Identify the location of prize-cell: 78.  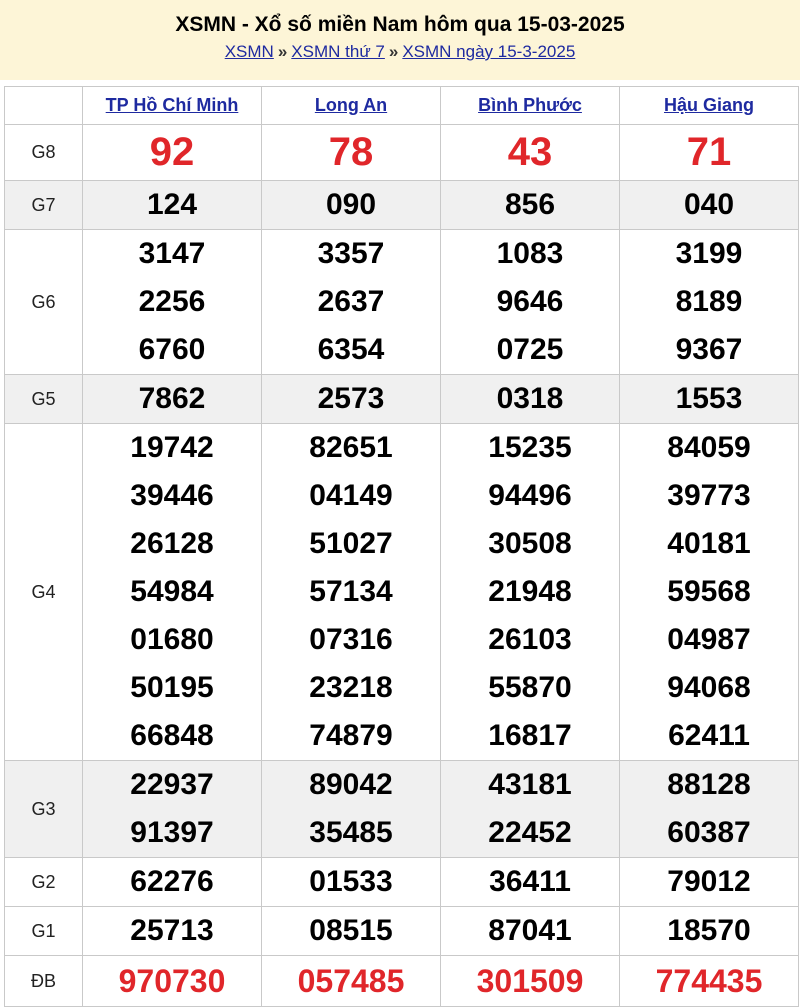
(351, 152).